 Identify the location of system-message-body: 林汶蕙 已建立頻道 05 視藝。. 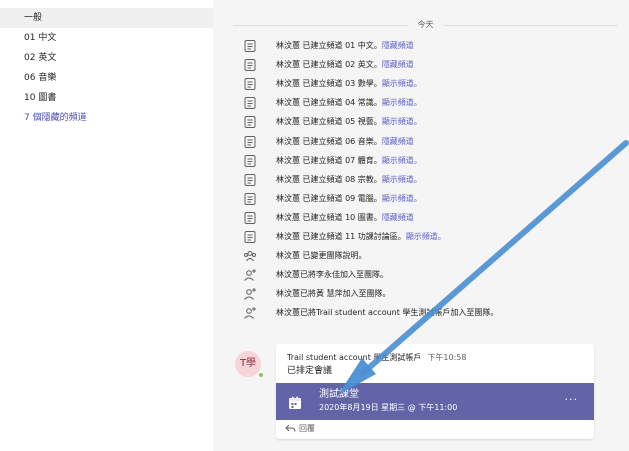
(329, 122).